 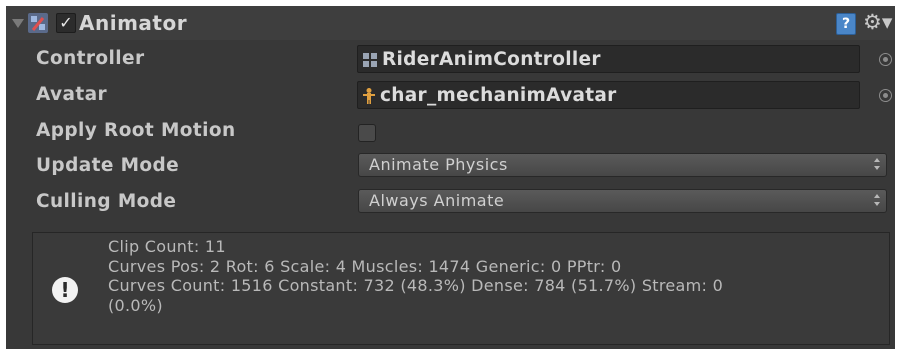 I want to click on culling-mode-value: Always Animate, so click(x=437, y=200).